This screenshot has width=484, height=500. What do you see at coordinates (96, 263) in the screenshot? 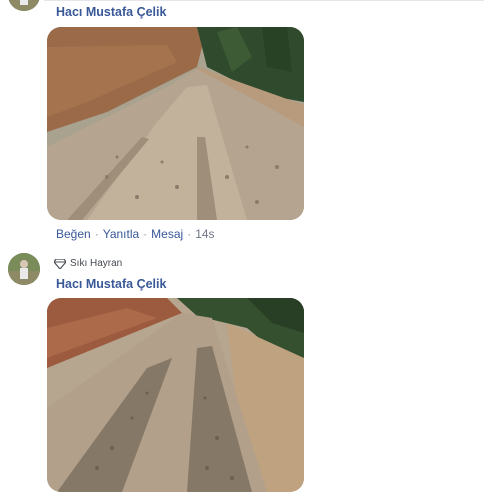
I see `fan-badge-label: Sıkı Hayran` at bounding box center [96, 263].